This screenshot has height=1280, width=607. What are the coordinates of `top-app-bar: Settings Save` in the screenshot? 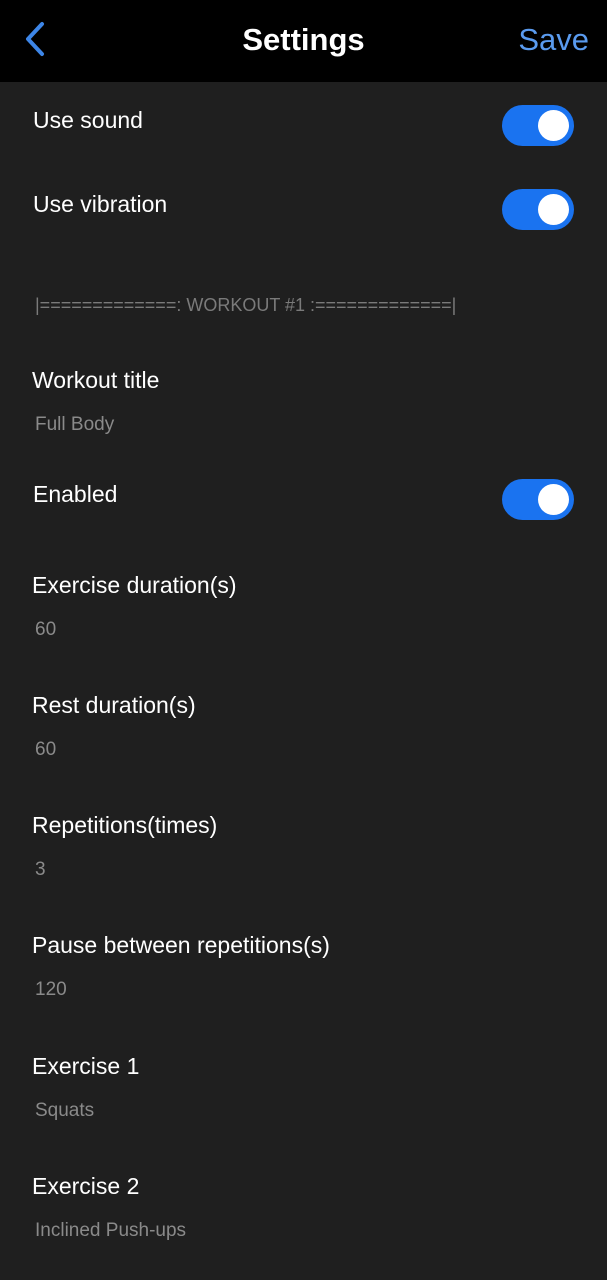 It's located at (303, 41).